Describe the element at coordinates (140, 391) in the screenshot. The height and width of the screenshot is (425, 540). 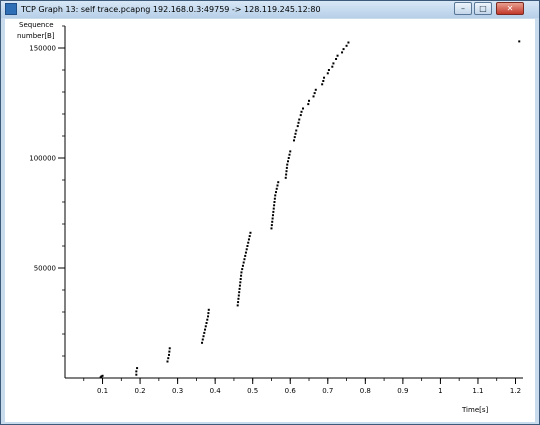
I see `x-tick-label: 0.2` at that location.